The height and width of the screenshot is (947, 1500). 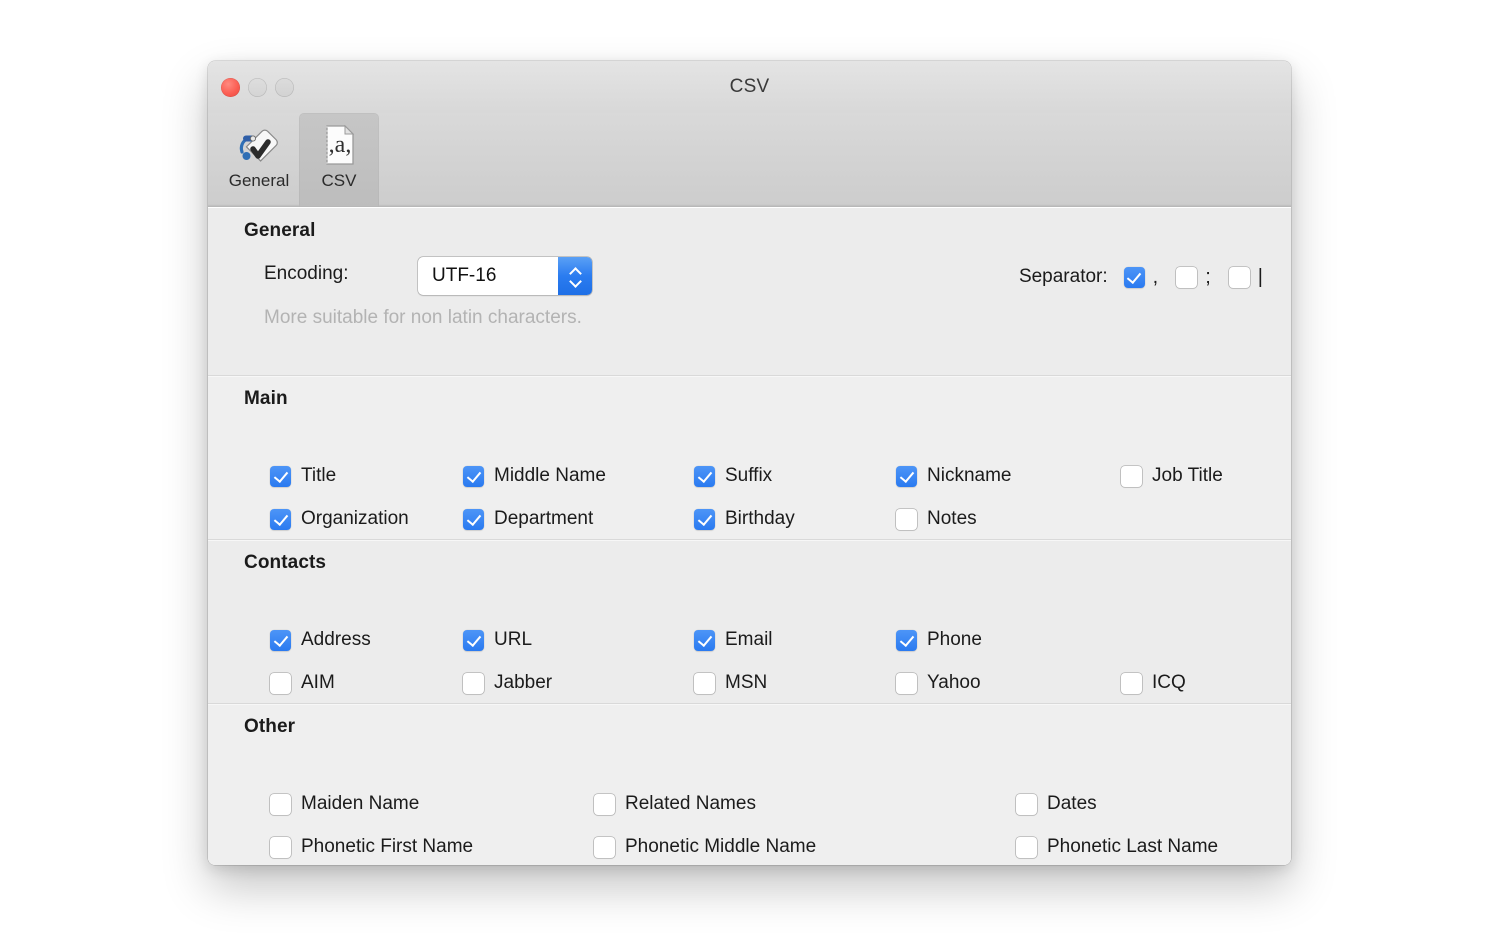 What do you see at coordinates (280, 847) in the screenshot?
I see `phonetic-first-name-checkbox` at bounding box center [280, 847].